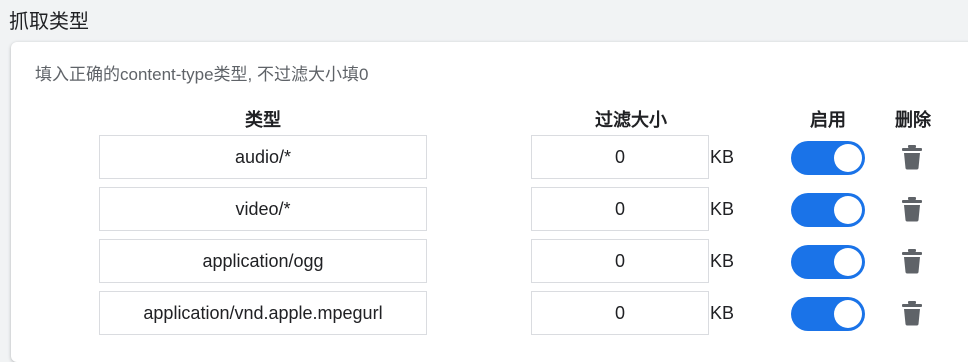 This screenshot has width=968, height=362. What do you see at coordinates (49, 22) in the screenshot?
I see `section-title: 抓取类型` at bounding box center [49, 22].